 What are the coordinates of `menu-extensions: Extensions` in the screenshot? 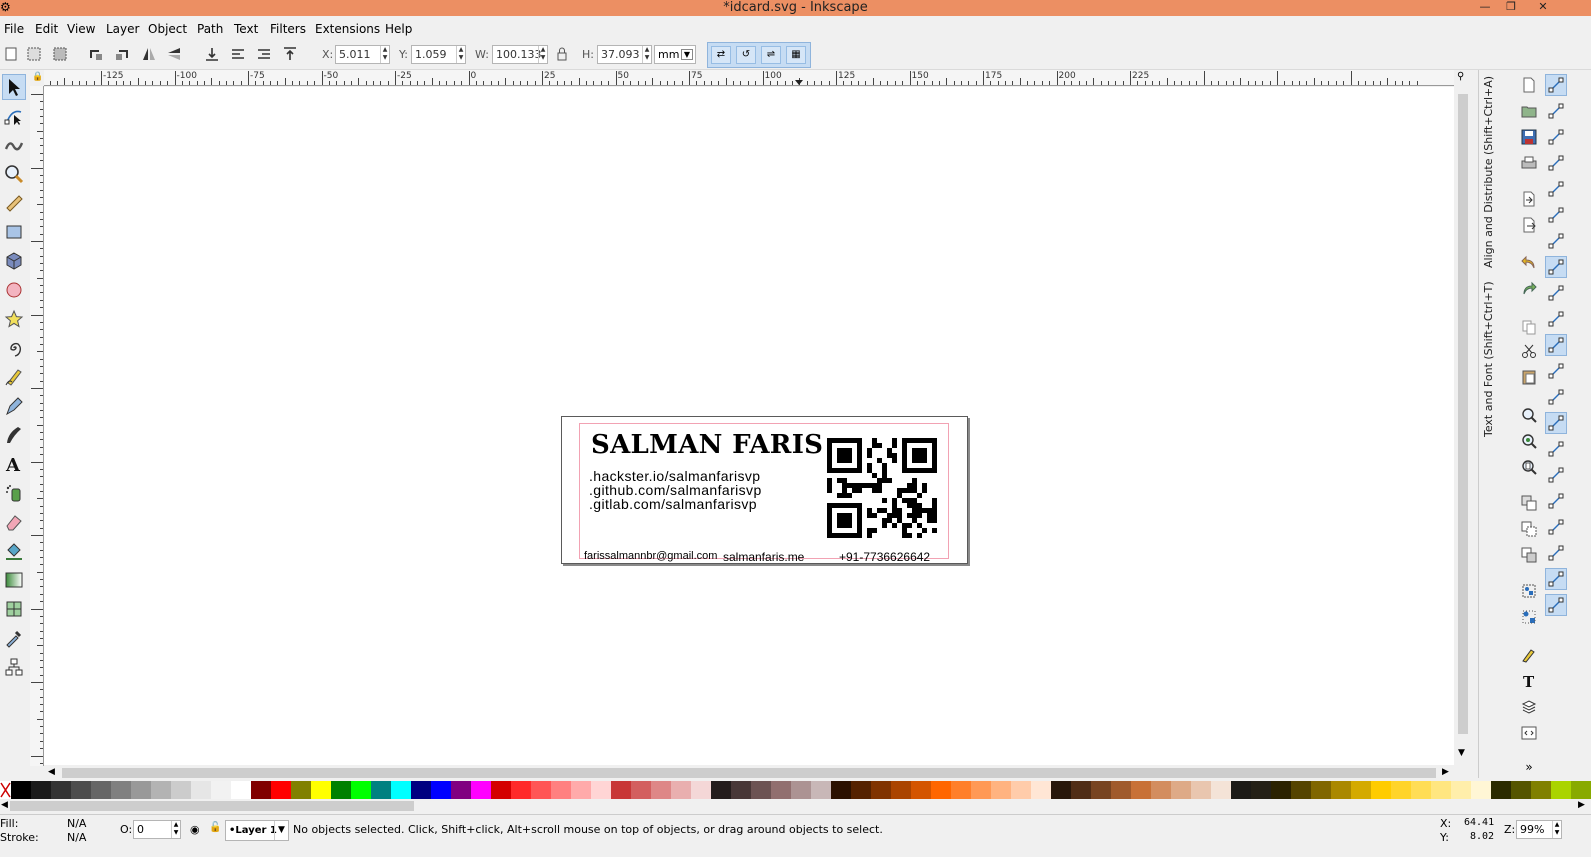 It's located at (347, 29).